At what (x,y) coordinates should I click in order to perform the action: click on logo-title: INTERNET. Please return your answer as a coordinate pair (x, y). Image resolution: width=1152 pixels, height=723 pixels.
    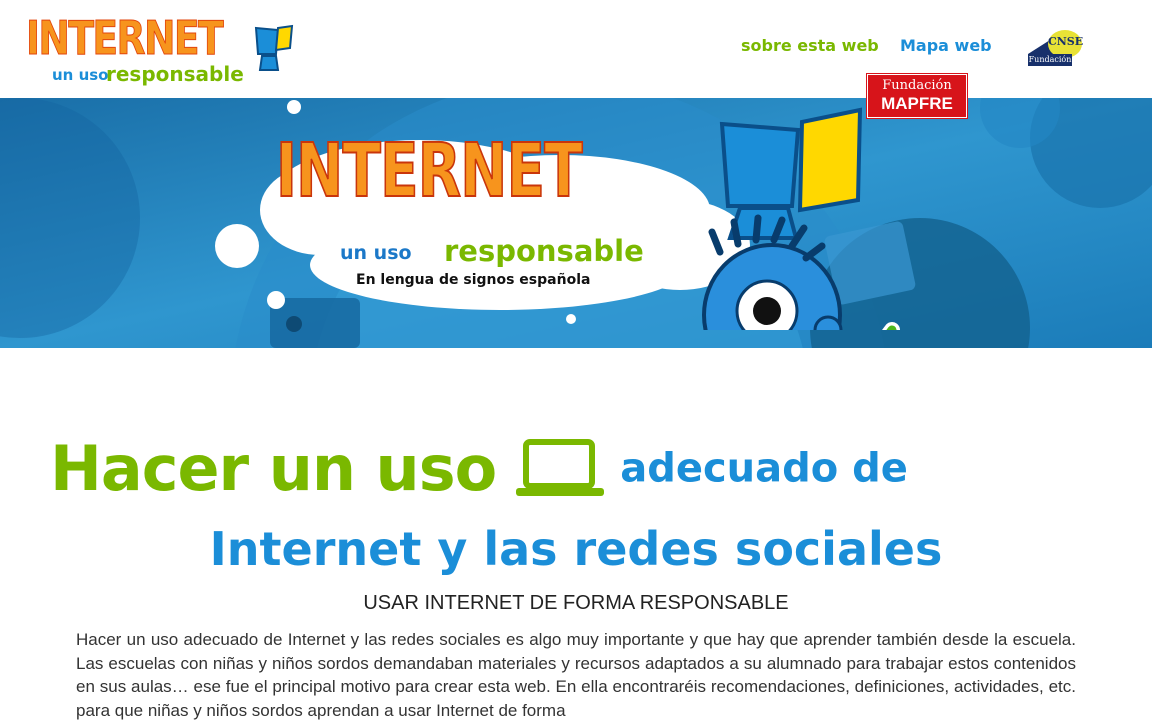
    Looking at the image, I should click on (125, 38).